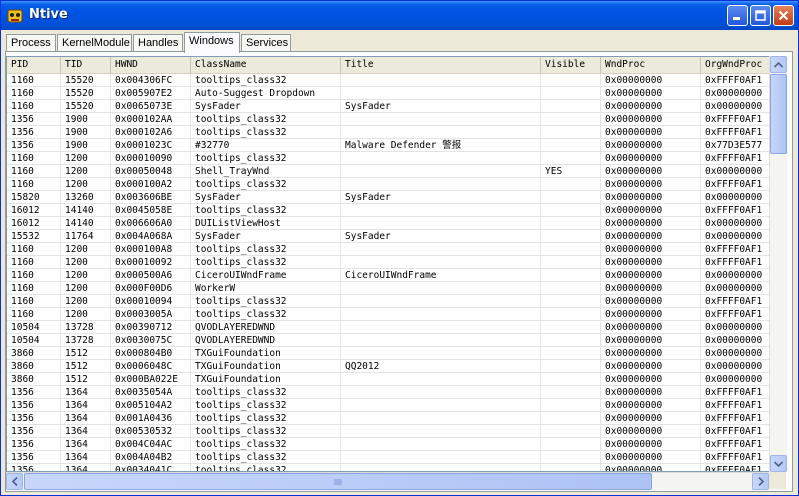  I want to click on cell-hwnd: 0x0006048C, so click(151, 366).